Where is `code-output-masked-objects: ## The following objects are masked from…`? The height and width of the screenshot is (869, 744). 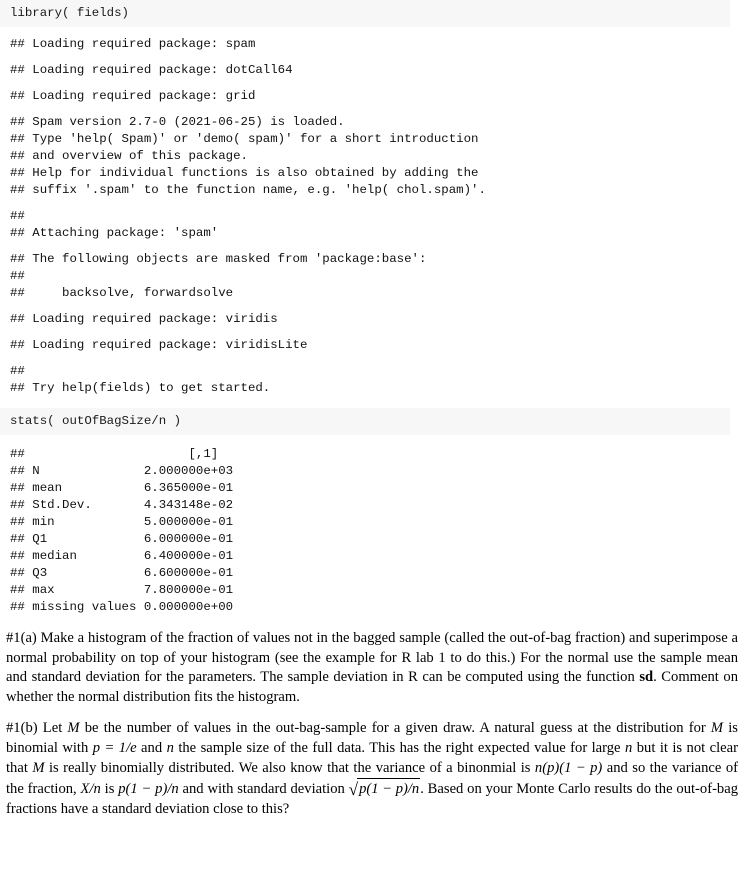 code-output-masked-objects: ## The following objects are masked from… is located at coordinates (372, 276).